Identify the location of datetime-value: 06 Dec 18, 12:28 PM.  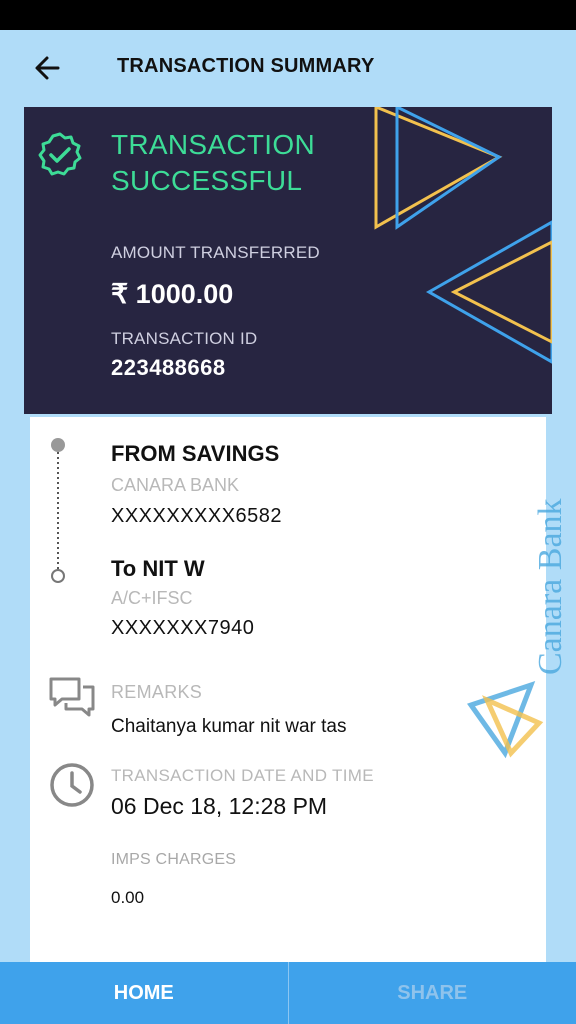
(219, 806).